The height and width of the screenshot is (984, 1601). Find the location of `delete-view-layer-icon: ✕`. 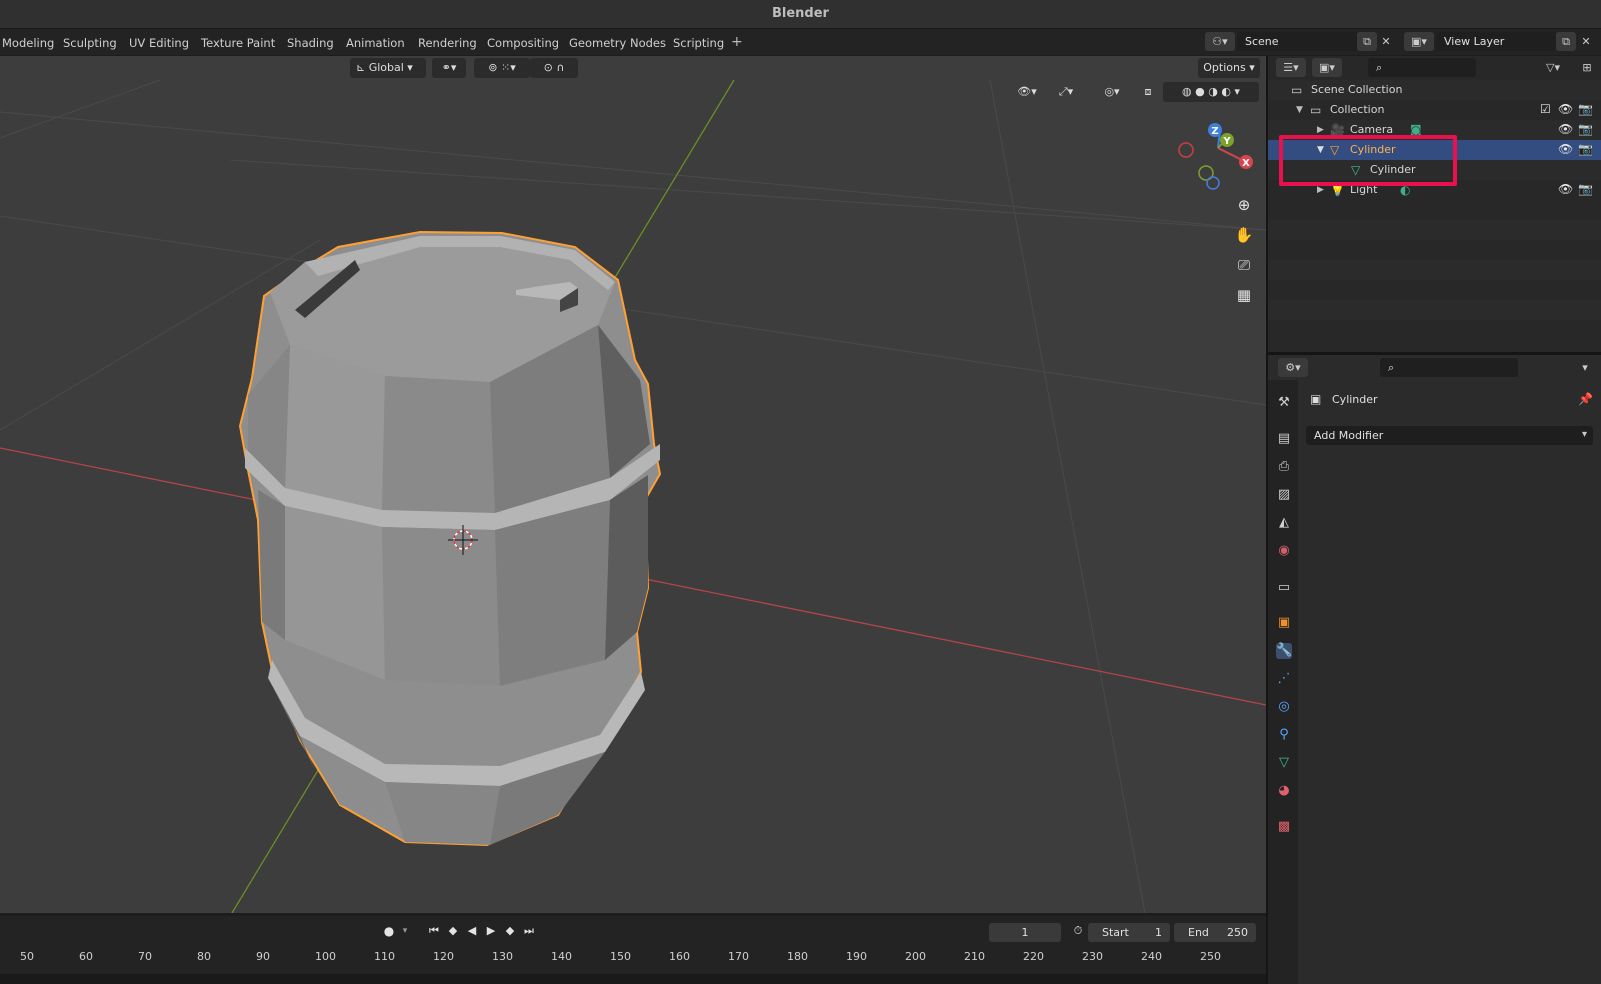

delete-view-layer-icon: ✕ is located at coordinates (1586, 41).